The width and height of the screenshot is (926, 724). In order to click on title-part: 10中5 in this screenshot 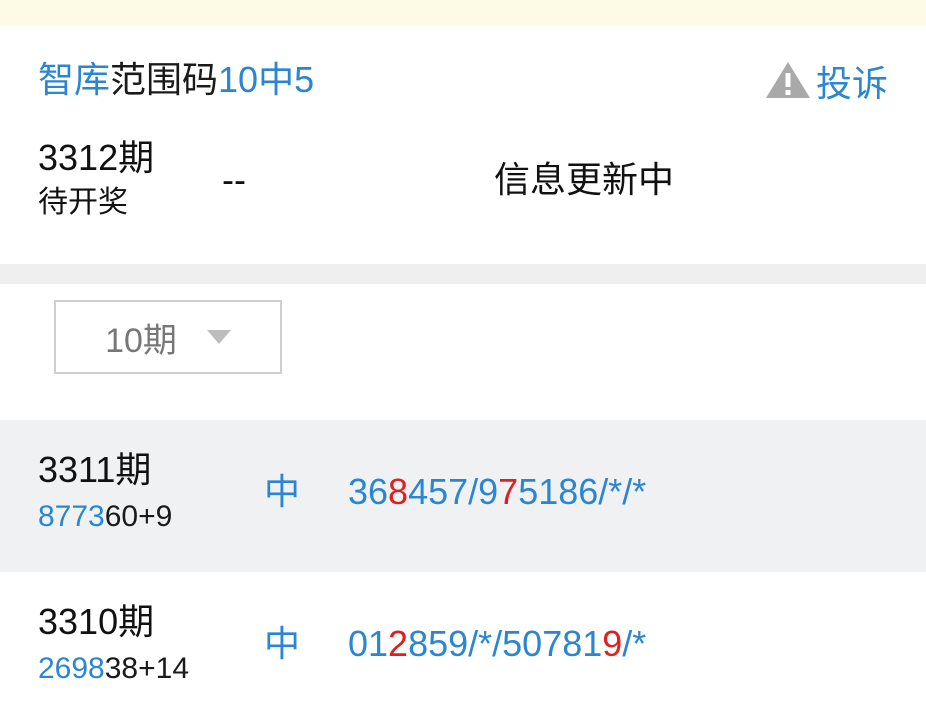, I will do `click(266, 79)`.